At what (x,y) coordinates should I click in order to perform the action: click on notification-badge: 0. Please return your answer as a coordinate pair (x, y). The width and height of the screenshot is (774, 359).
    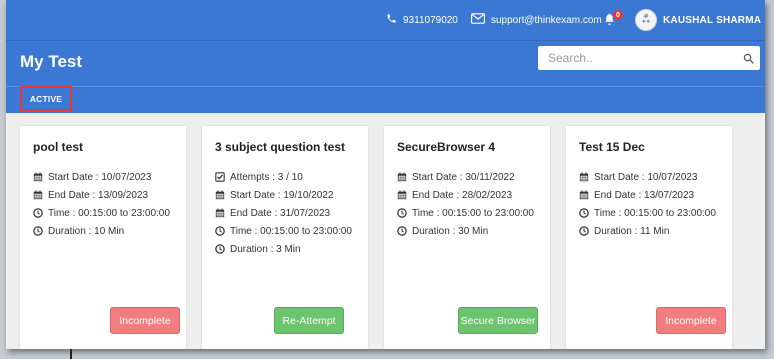
    Looking at the image, I should click on (618, 15).